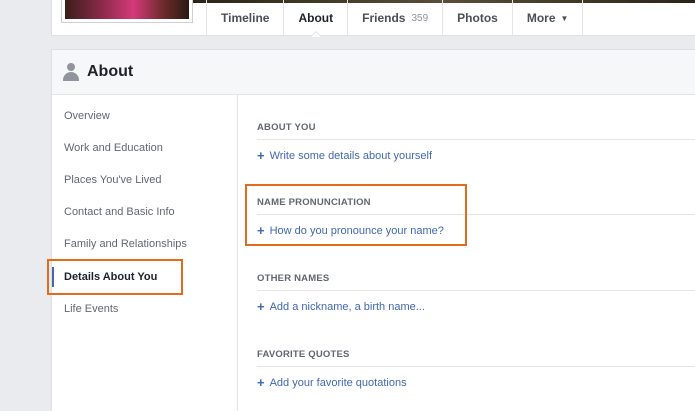  I want to click on tab-friends: Friends 359, so click(394, 18).